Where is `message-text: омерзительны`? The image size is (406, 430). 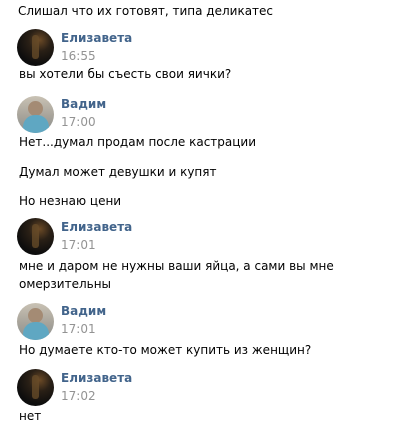
message-text: омерзительны is located at coordinates (65, 284).